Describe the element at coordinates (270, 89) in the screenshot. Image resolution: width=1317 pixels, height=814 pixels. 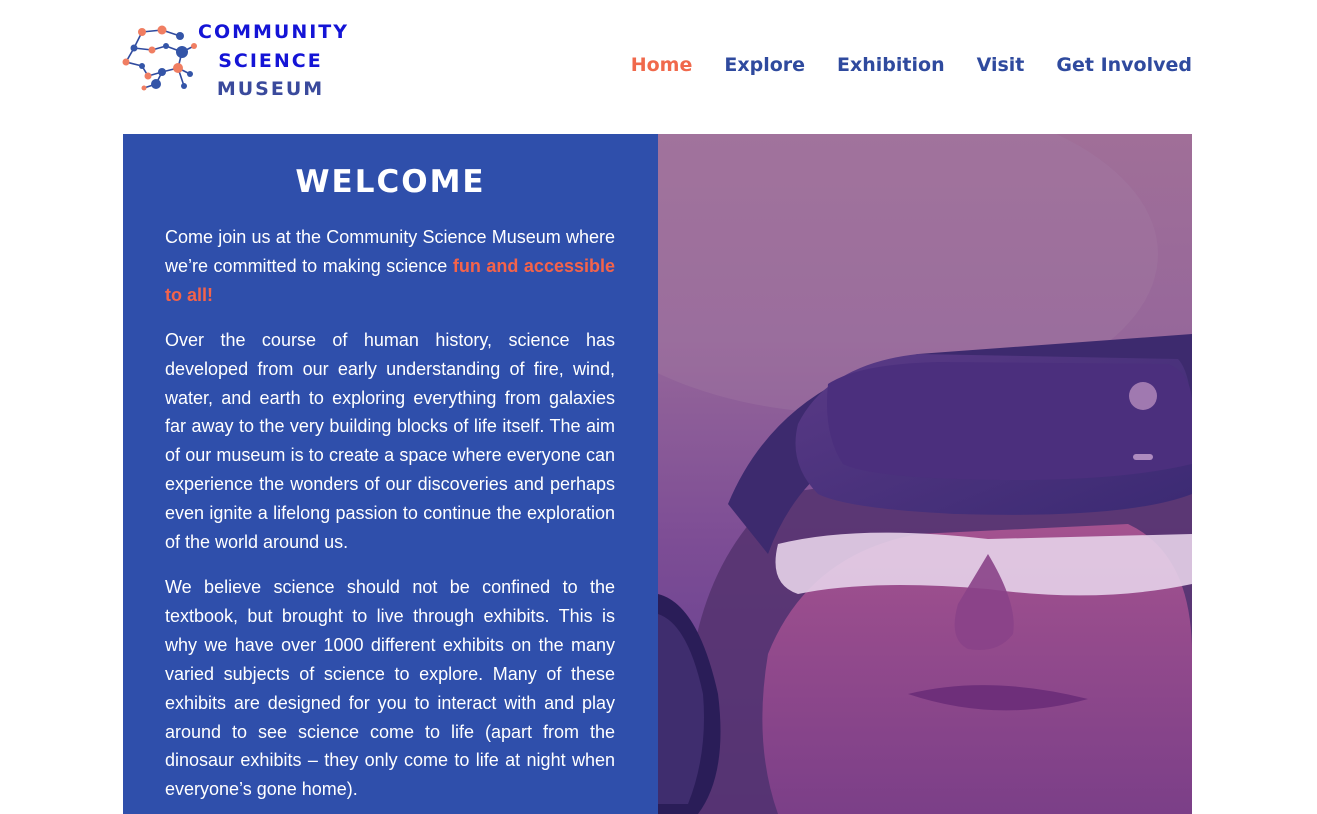
I see `logo-line-3: MUSEUM` at that location.